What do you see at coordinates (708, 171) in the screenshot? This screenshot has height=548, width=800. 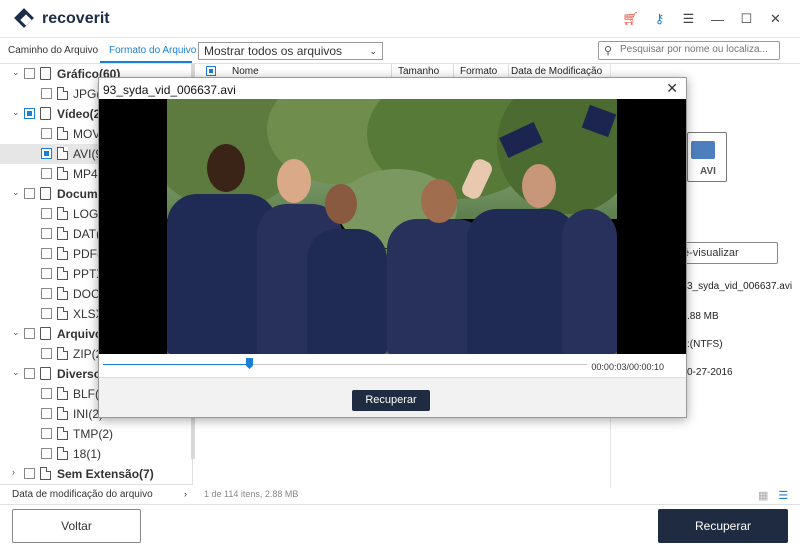 I see `file-type-badge: AVI` at bounding box center [708, 171].